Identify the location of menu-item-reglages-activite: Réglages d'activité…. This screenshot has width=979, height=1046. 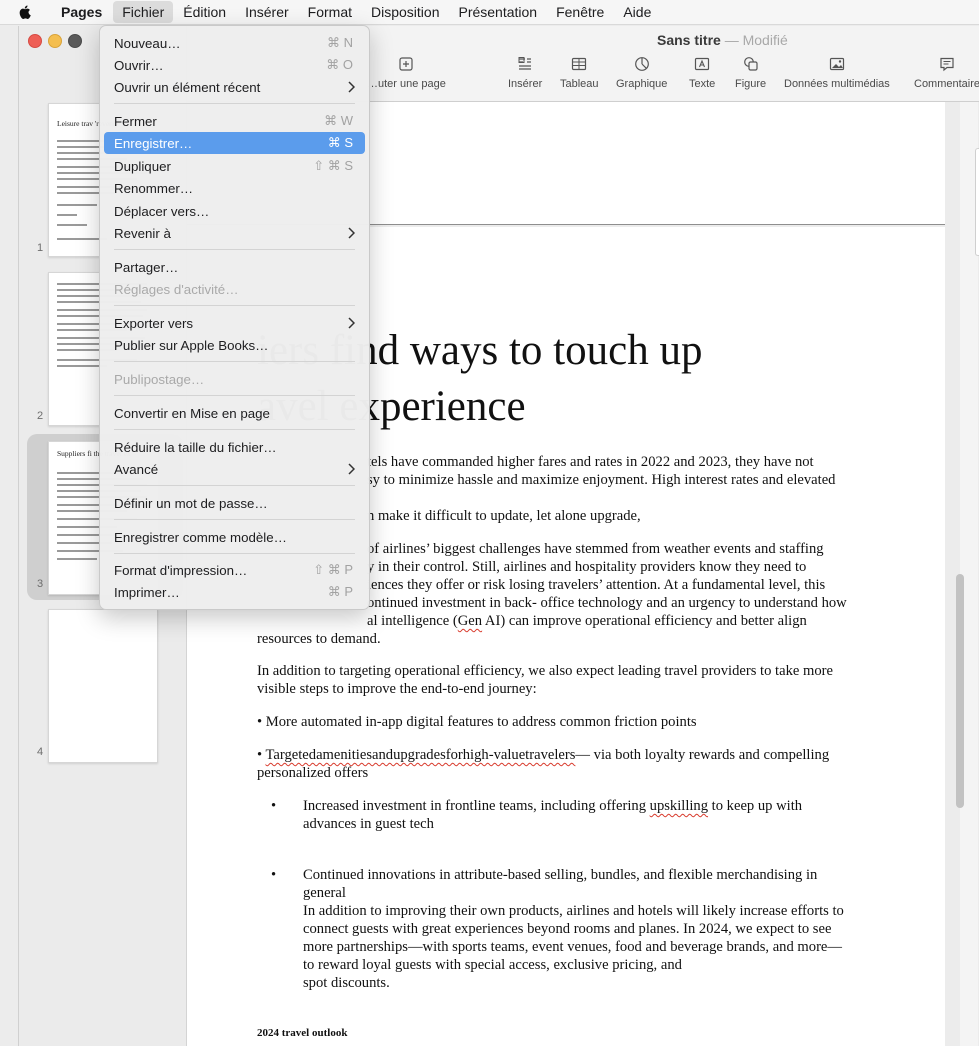
(234, 289).